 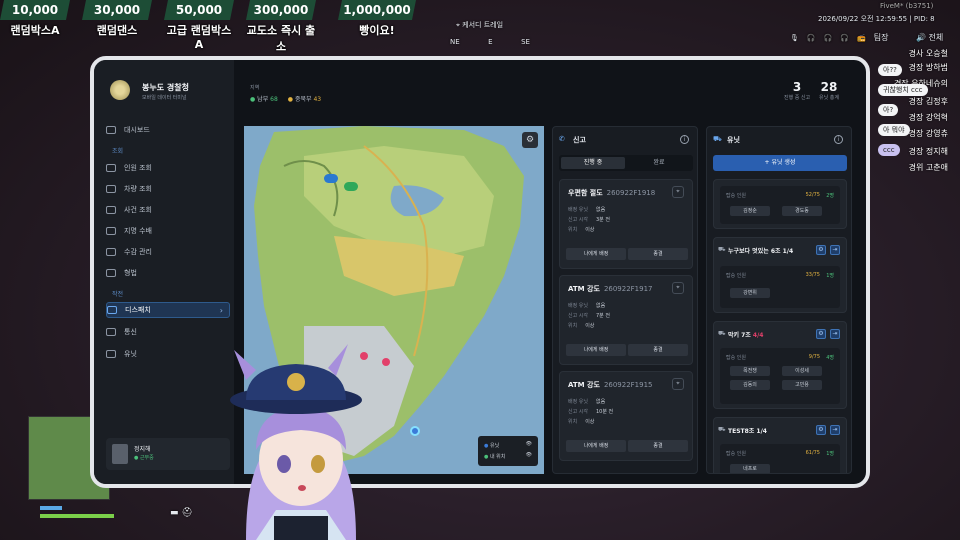 I want to click on sidebar-item-dashboard: 대시보드, so click(x=168, y=130).